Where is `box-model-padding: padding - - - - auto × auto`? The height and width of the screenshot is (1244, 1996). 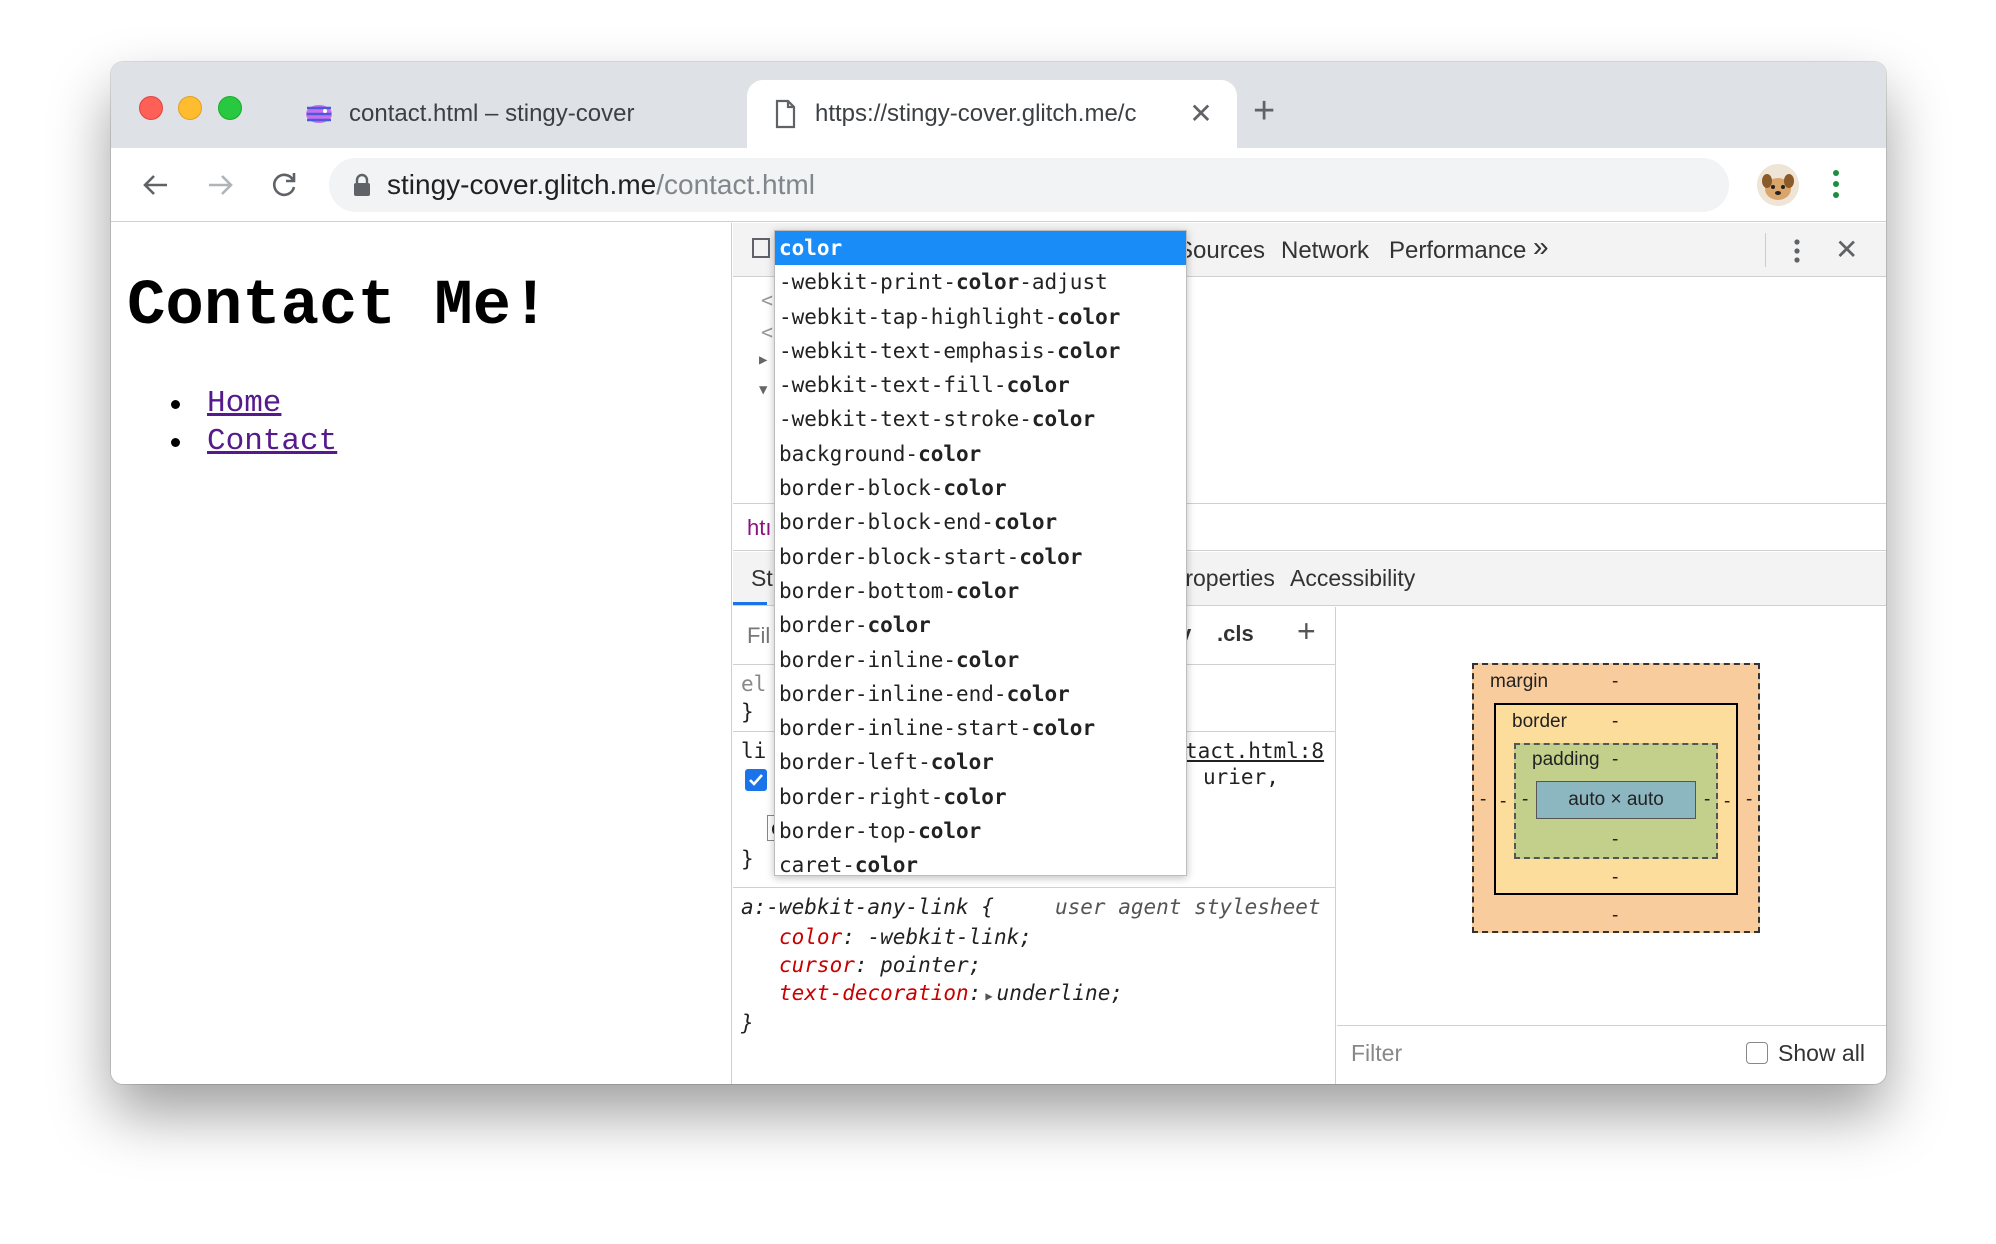
box-model-padding: padding - - - - auto × auto is located at coordinates (1616, 801).